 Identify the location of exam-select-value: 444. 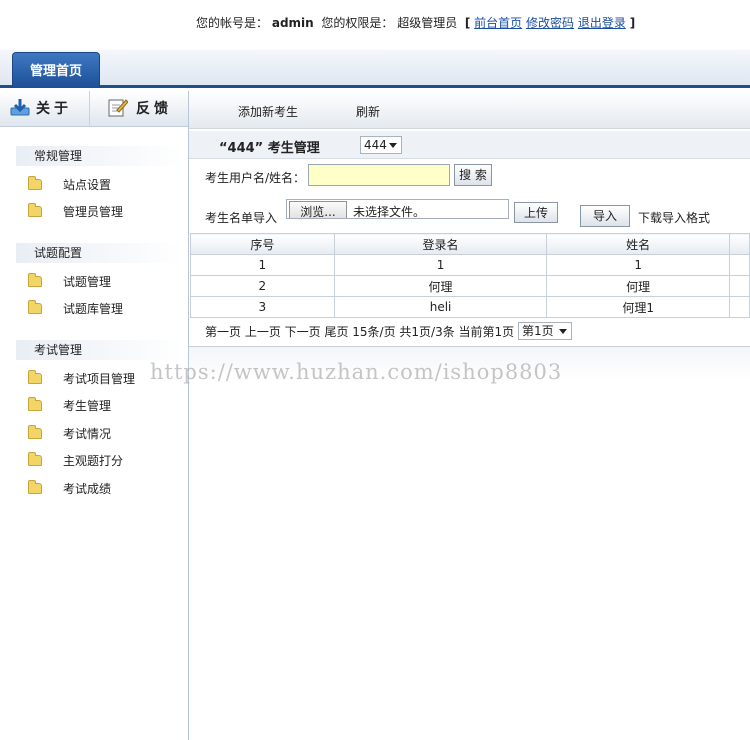
(375, 145).